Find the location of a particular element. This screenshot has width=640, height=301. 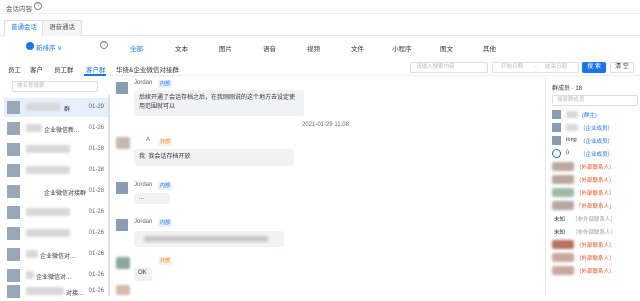

top-bar: 会话内容 ? is located at coordinates (320, 7).